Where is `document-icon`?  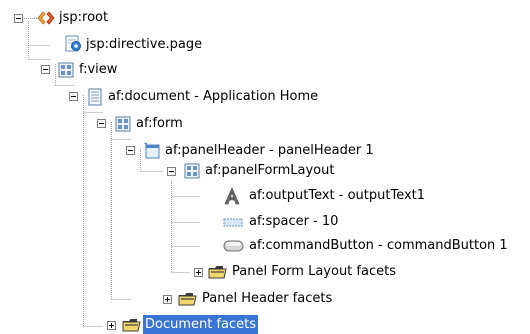 document-icon is located at coordinates (95, 97).